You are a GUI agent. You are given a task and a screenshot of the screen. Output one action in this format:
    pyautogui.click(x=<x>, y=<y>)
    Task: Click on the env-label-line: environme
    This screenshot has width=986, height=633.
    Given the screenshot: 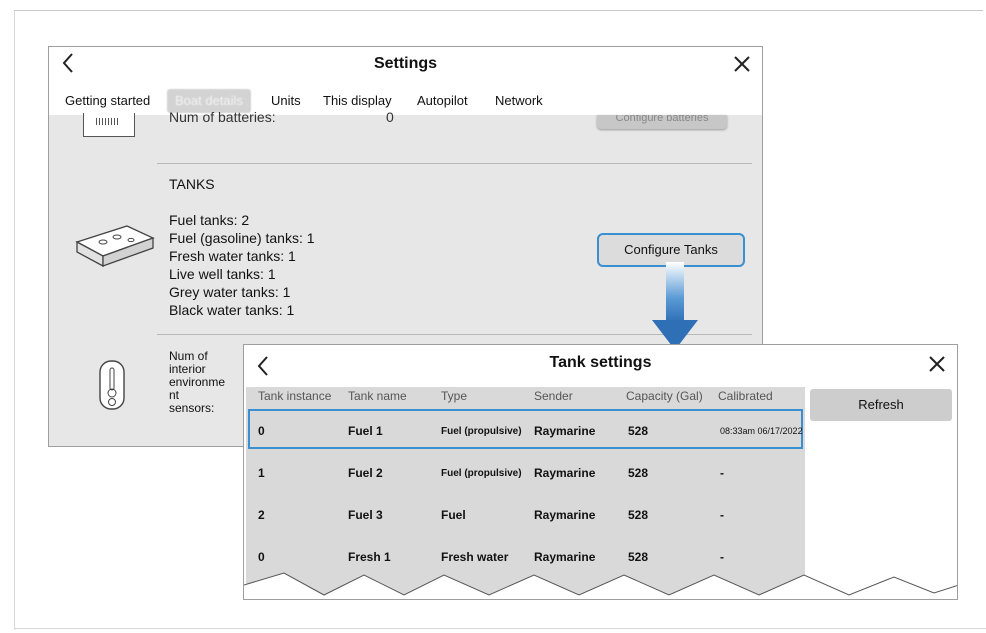 What is the action you would take?
    pyautogui.click(x=197, y=382)
    